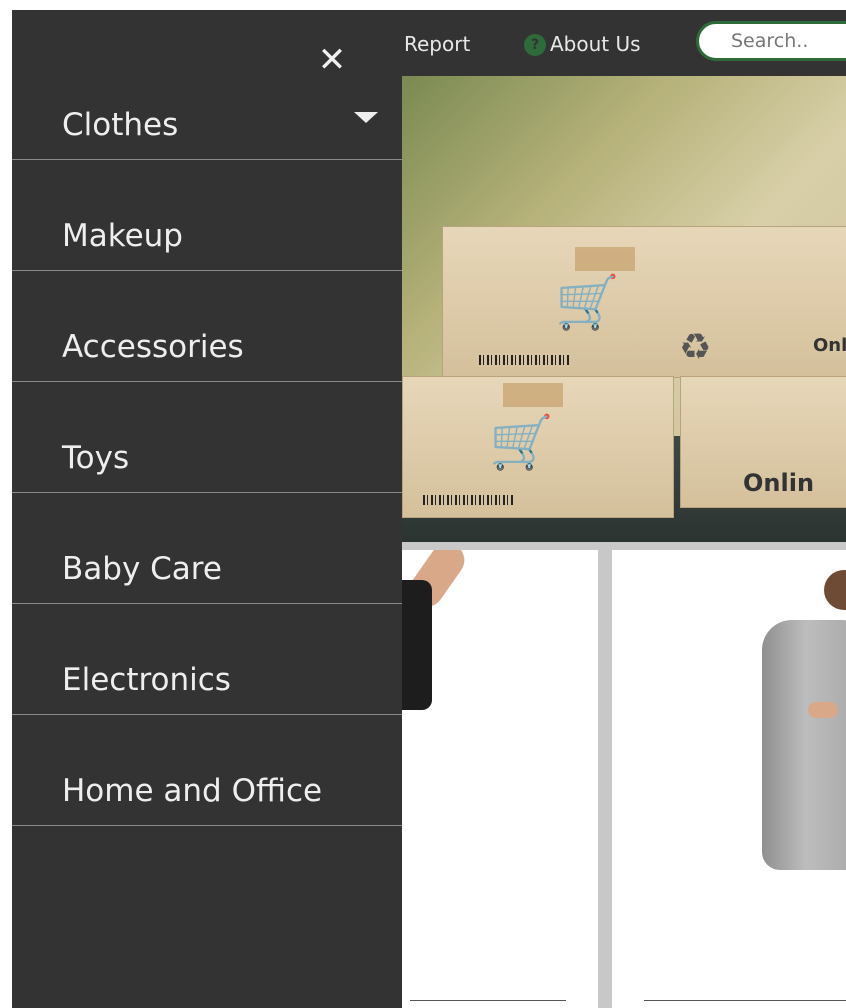  Describe the element at coordinates (332, 60) in the screenshot. I see `close-icon: ✕` at that location.